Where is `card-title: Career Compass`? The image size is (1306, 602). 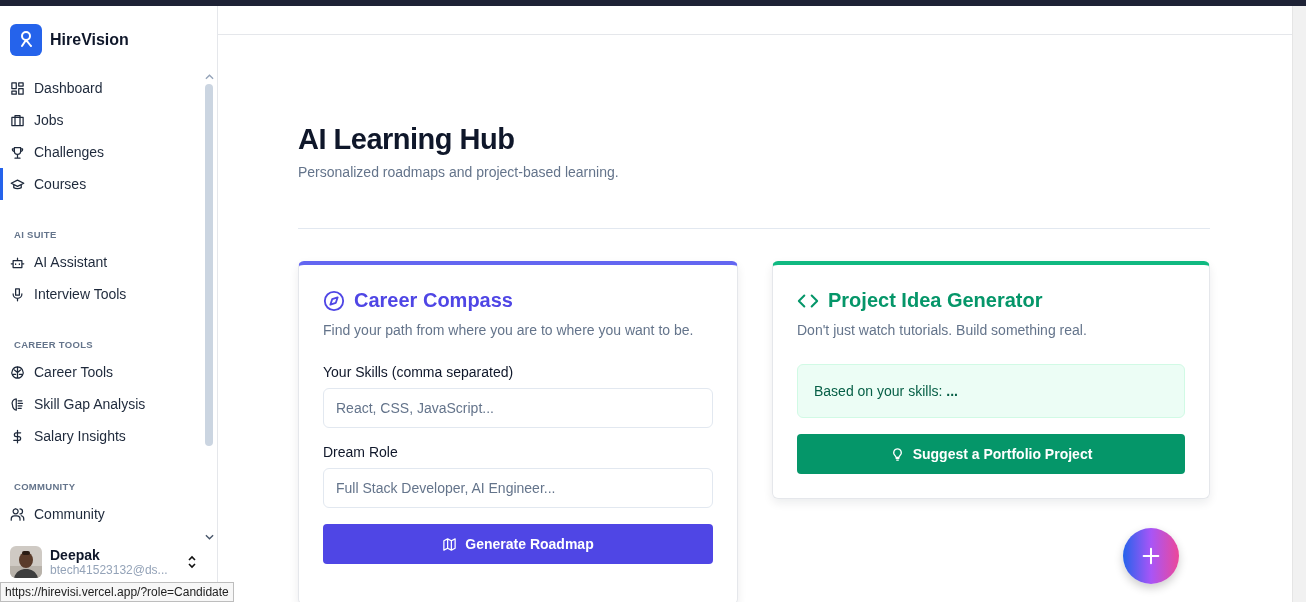 card-title: Career Compass is located at coordinates (433, 300).